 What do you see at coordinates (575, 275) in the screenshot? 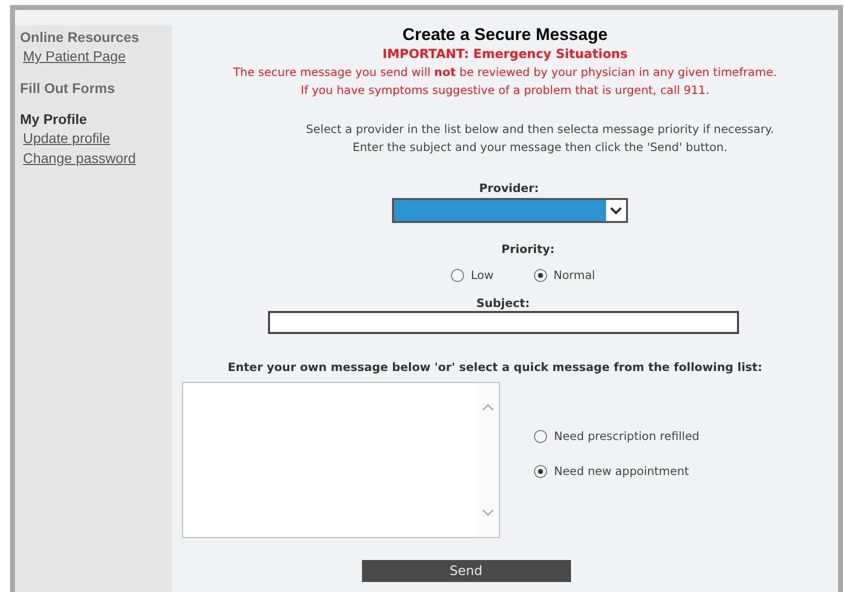
I see `radio-label: Normal` at bounding box center [575, 275].